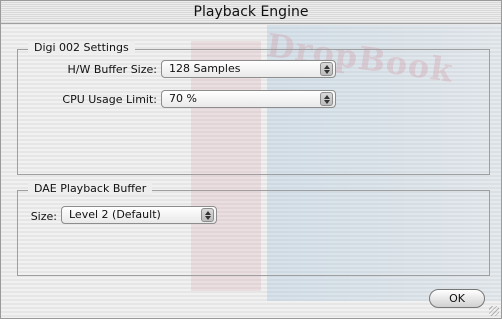  Describe the element at coordinates (251, 12) in the screenshot. I see `window-title: Playback Engine` at that location.